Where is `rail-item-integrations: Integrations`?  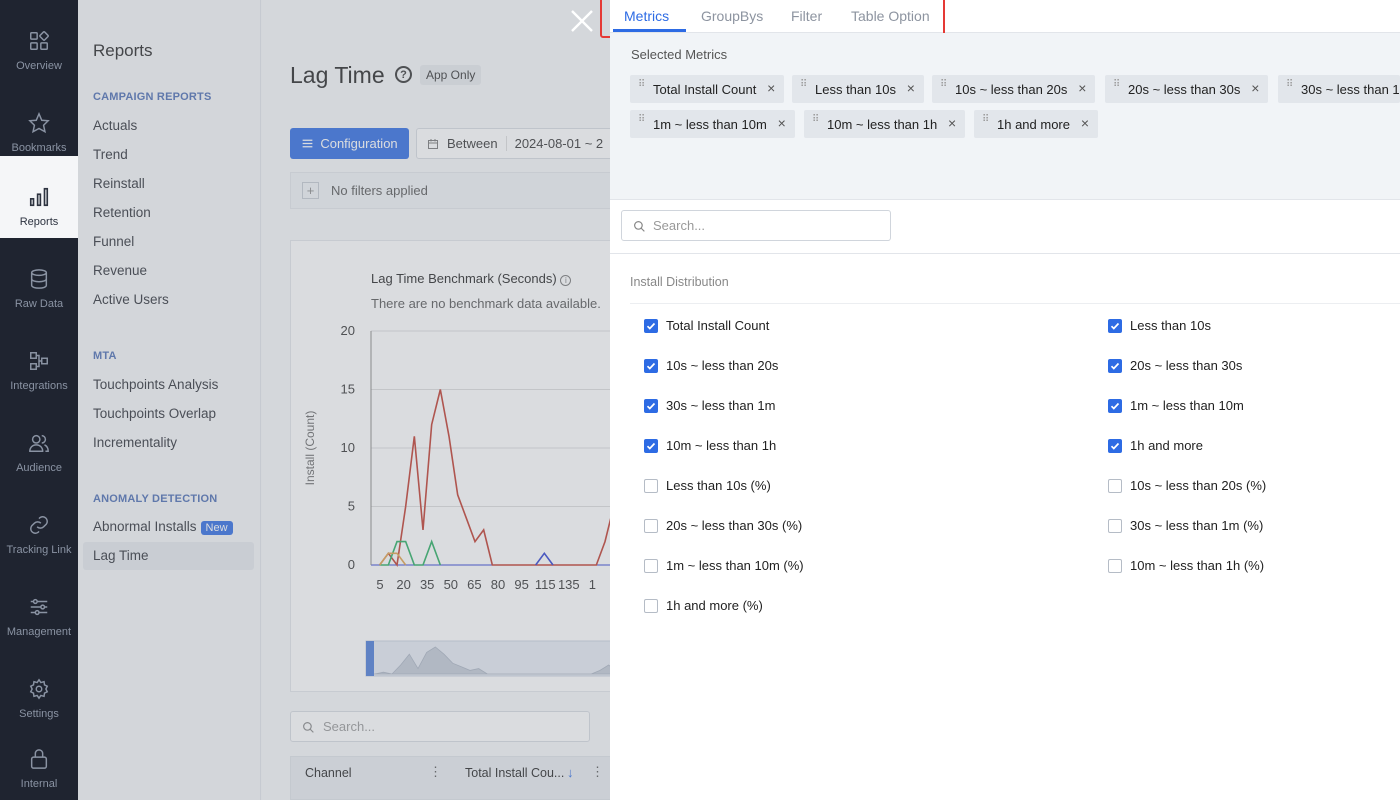 rail-item-integrations: Integrations is located at coordinates (39, 361).